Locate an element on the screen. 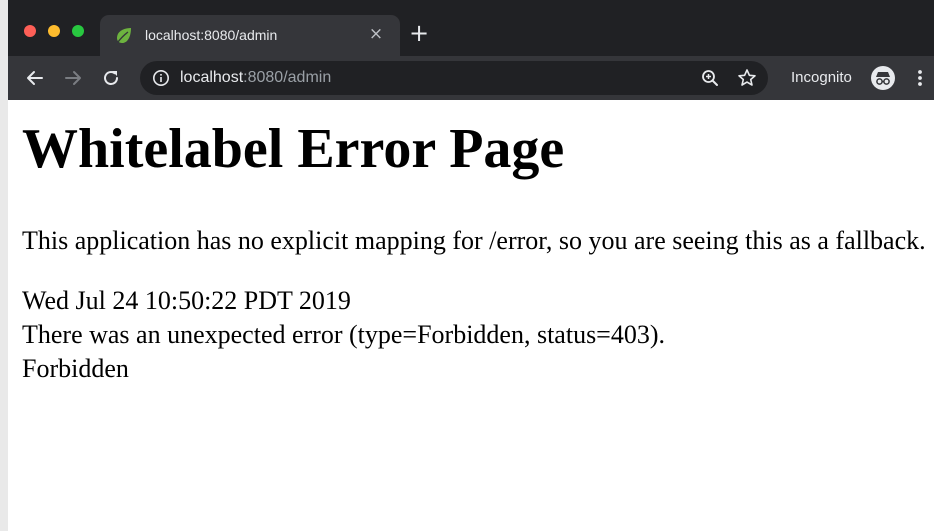 This screenshot has width=934, height=531. reload-icon is located at coordinates (111, 78).